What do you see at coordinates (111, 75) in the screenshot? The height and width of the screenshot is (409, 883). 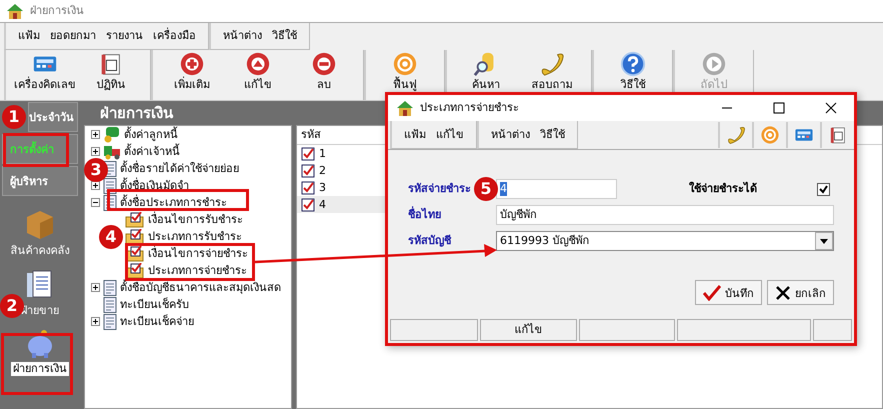 I see `toolbar-button: ปฏิทิน` at bounding box center [111, 75].